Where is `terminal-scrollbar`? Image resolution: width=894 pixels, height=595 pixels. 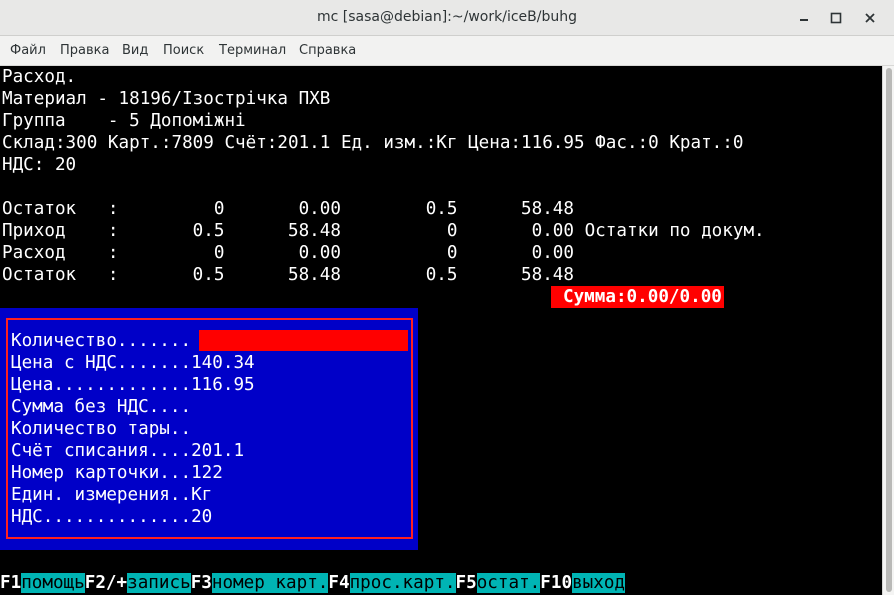
terminal-scrollbar is located at coordinates (888, 330).